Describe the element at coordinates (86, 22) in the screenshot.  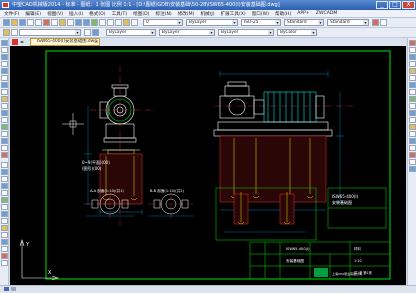
I see `redo-icon` at that location.